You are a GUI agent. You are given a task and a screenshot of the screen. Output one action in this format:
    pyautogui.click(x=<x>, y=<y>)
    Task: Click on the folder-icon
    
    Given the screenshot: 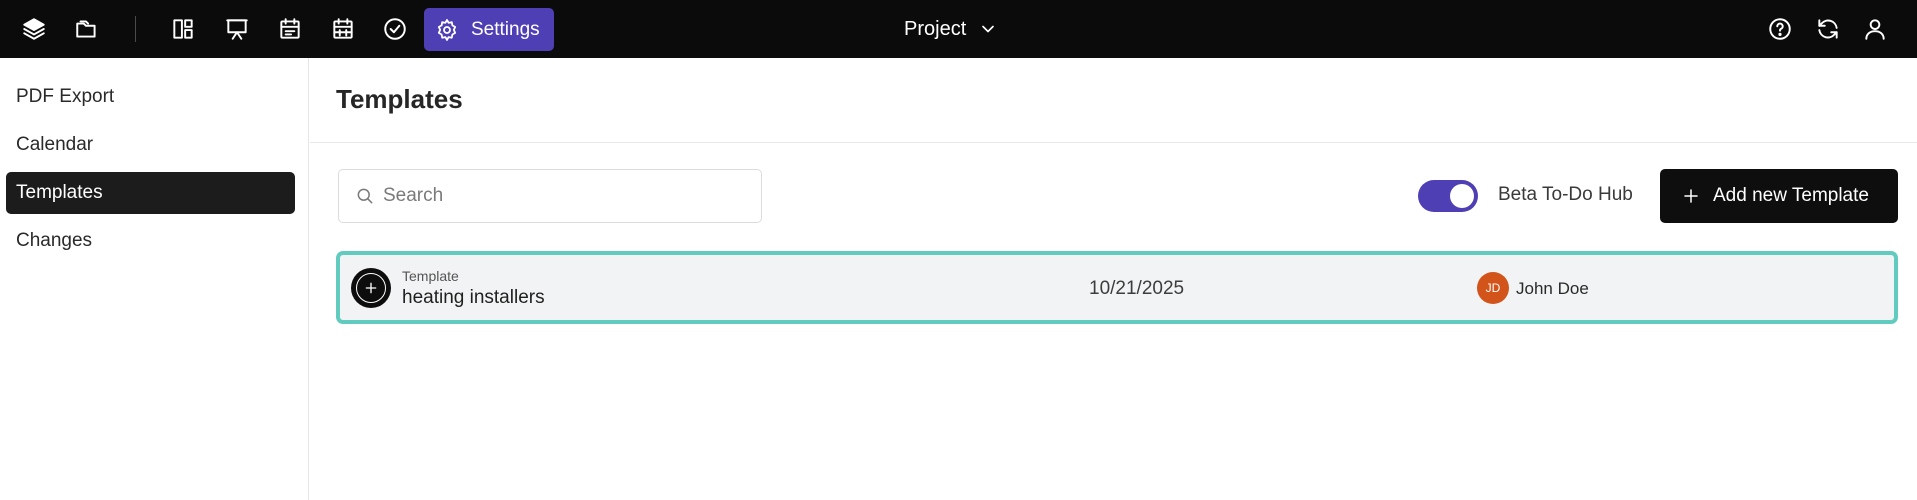 What is the action you would take?
    pyautogui.click(x=87, y=29)
    